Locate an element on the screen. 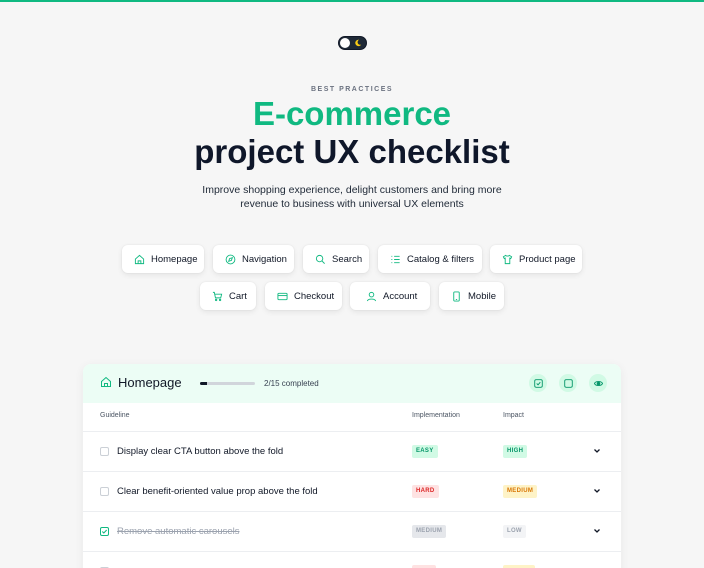 Image resolution: width=704 pixels, height=568 pixels. category-catalog-filters: Catalog & filters is located at coordinates (430, 259).